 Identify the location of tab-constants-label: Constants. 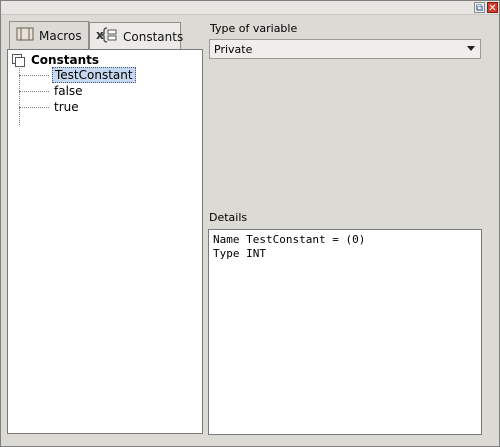
(153, 36).